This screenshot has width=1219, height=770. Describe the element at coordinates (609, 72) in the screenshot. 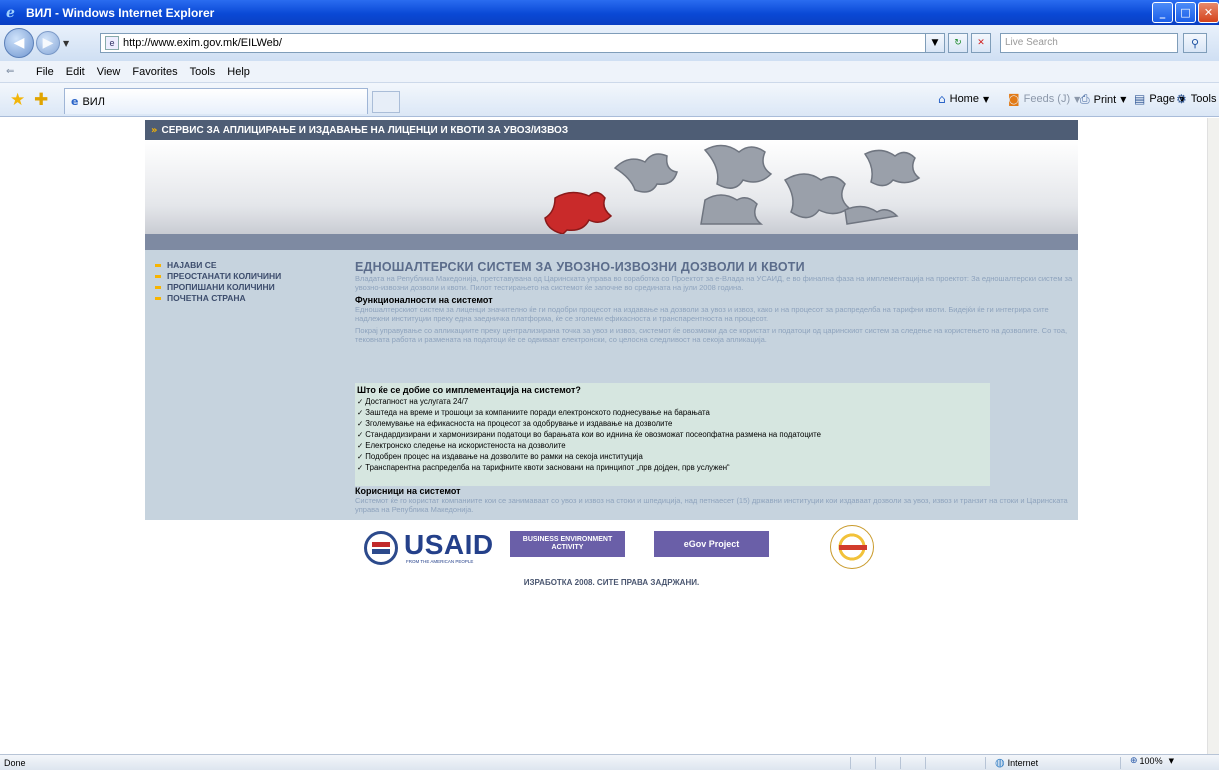

I see `menu-bar: ⇐ File Edit View Favorites Tools Help` at that location.